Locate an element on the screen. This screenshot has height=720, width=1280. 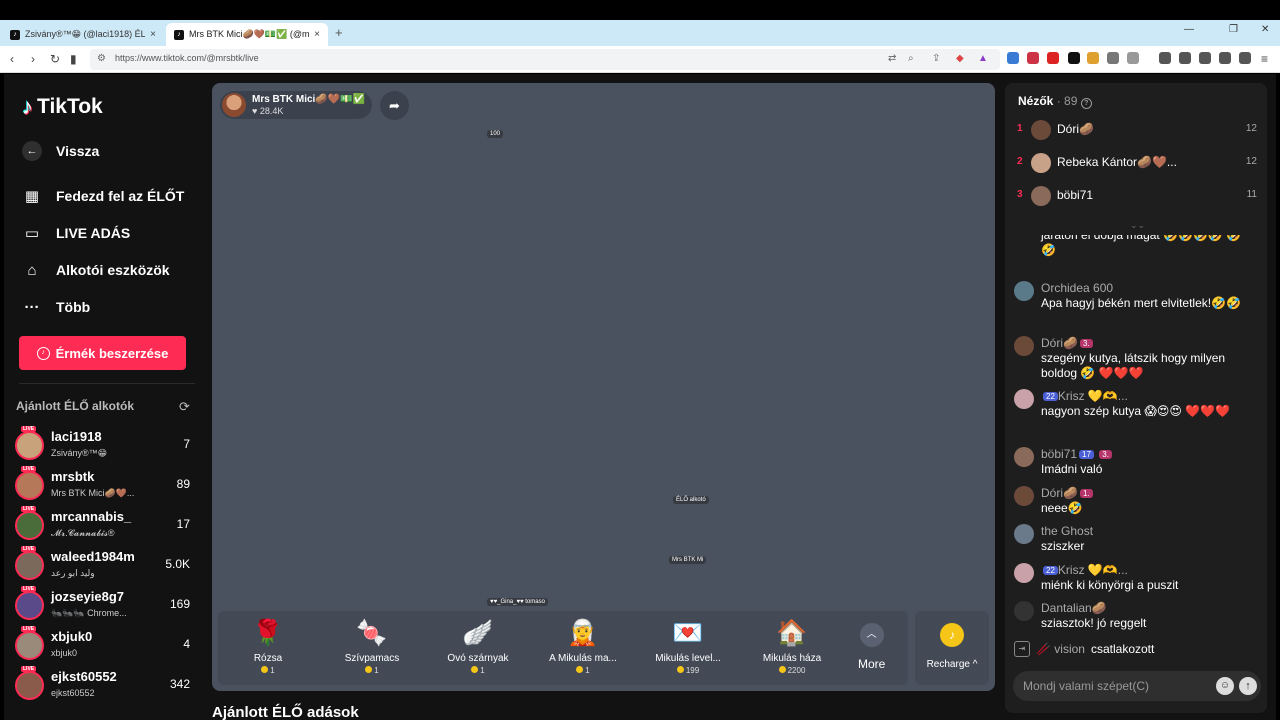
creator-name: waleed1984m is located at coordinates (93, 556).